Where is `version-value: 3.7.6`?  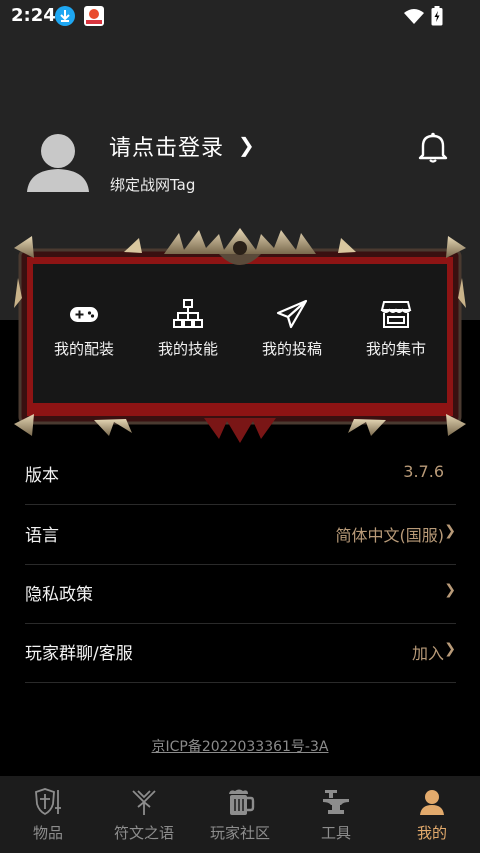
version-value: 3.7.6 is located at coordinates (423, 471).